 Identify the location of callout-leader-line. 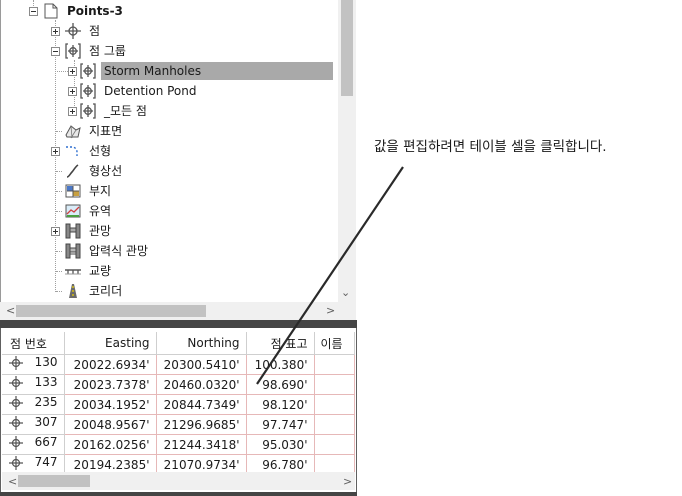
(330, 275).